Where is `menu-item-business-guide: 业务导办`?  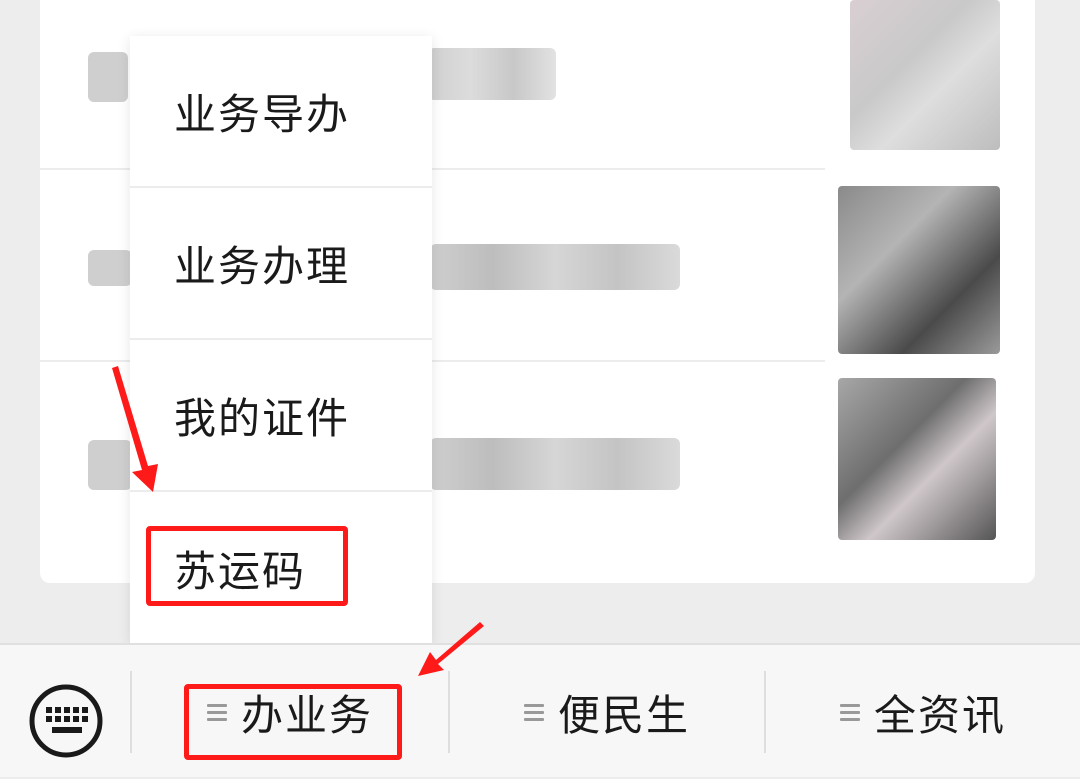 menu-item-business-guide: 业务导办 is located at coordinates (281, 112).